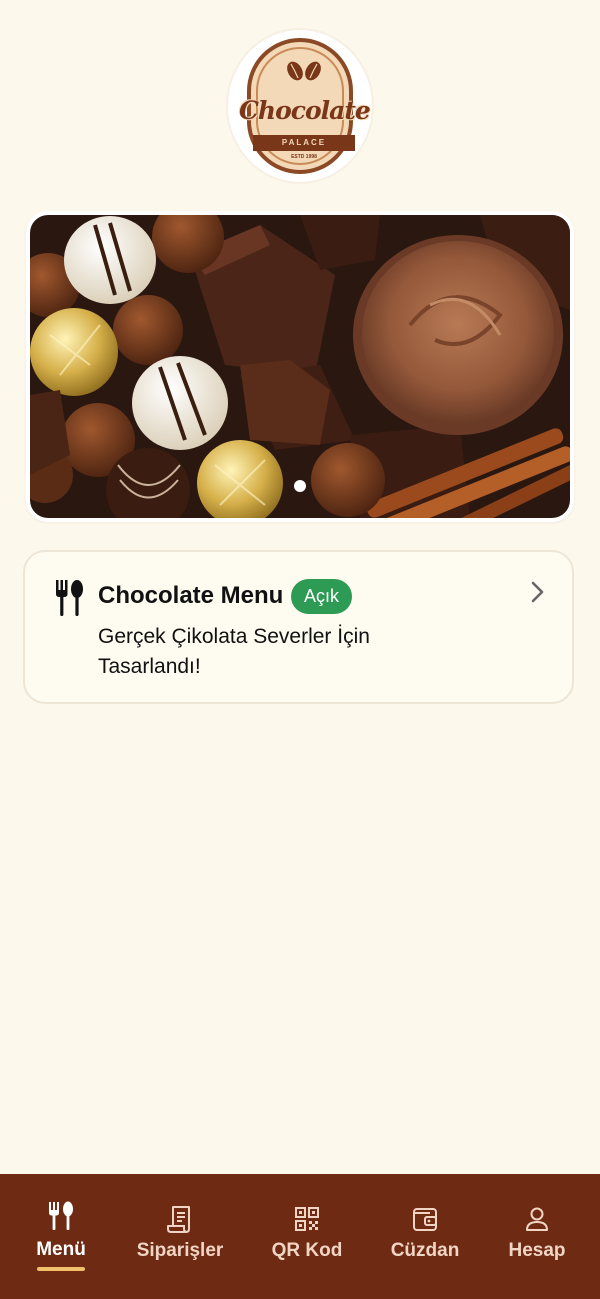  What do you see at coordinates (304, 143) in the screenshot?
I see `logo-ribbon: PALACE` at bounding box center [304, 143].